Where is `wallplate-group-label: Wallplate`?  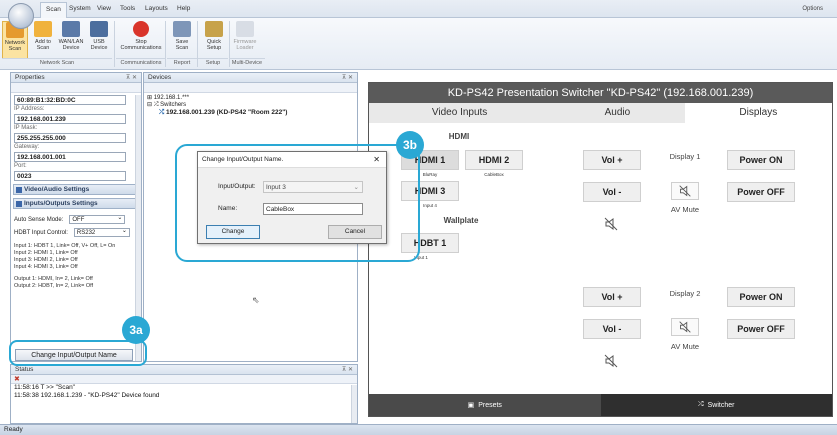
wallplate-group-label: Wallplate is located at coordinates (461, 220).